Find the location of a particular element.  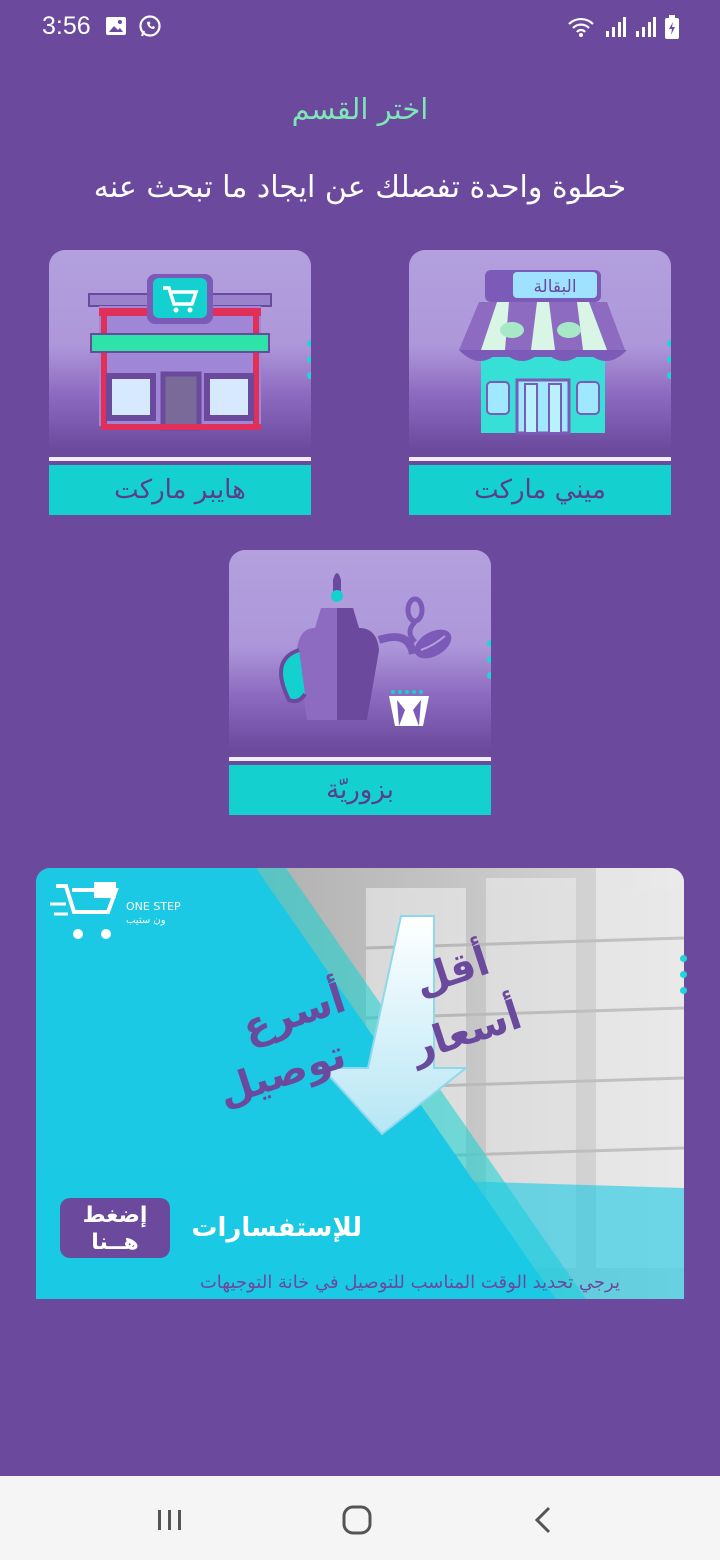

page-subtitle: خطوة واحدة تفصلك عن ايجاد ما تبحث عنه is located at coordinates (360, 187).